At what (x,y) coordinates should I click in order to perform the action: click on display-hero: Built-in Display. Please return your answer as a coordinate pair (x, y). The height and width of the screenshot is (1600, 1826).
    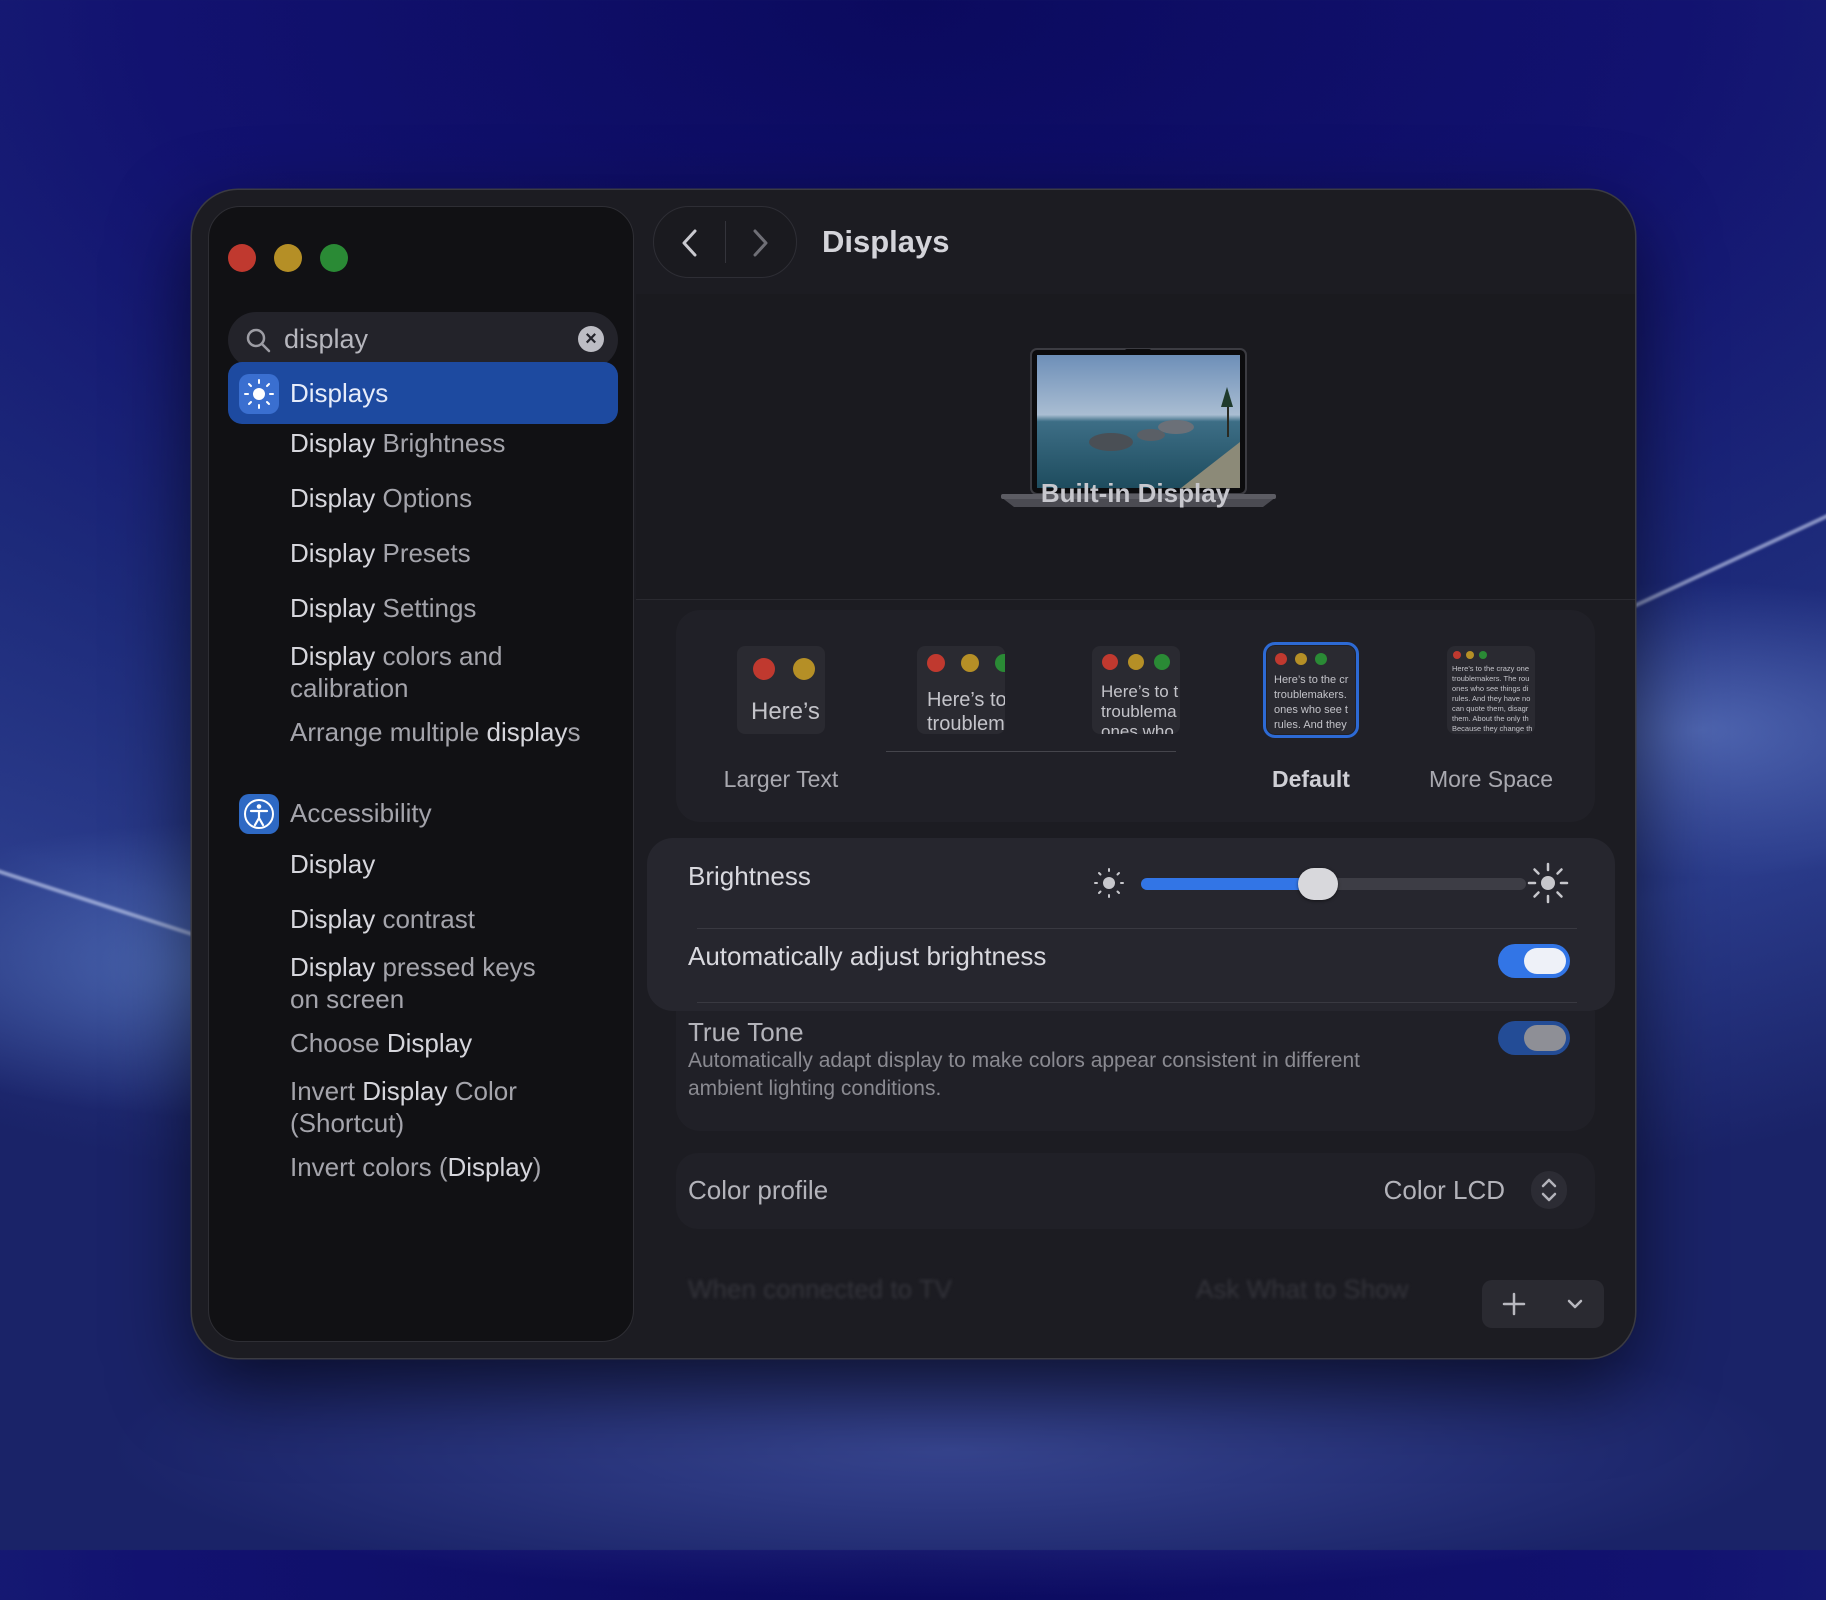
    Looking at the image, I should click on (1135, 447).